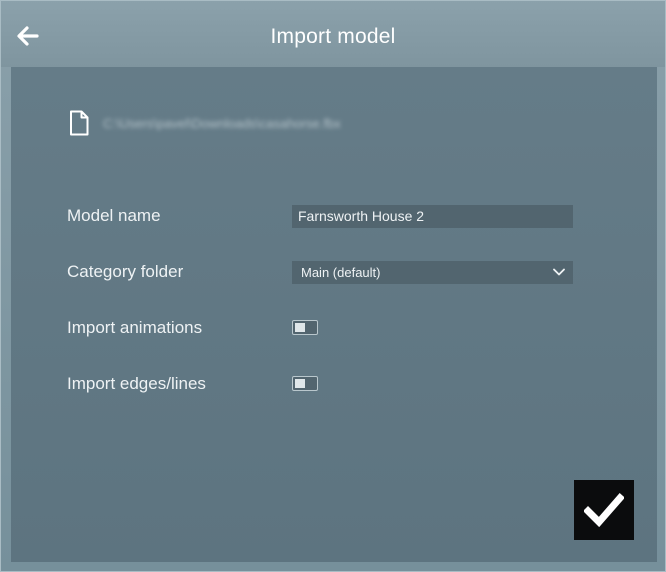 The width and height of the screenshot is (666, 572). I want to click on import-animations-label: Import animations, so click(135, 327).